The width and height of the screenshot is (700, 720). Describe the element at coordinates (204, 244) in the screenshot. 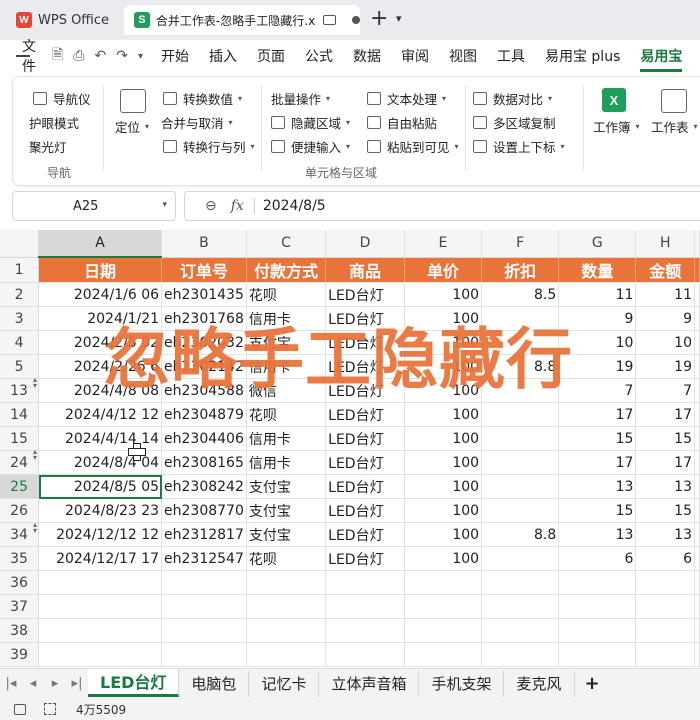

I see `column-header: B` at that location.